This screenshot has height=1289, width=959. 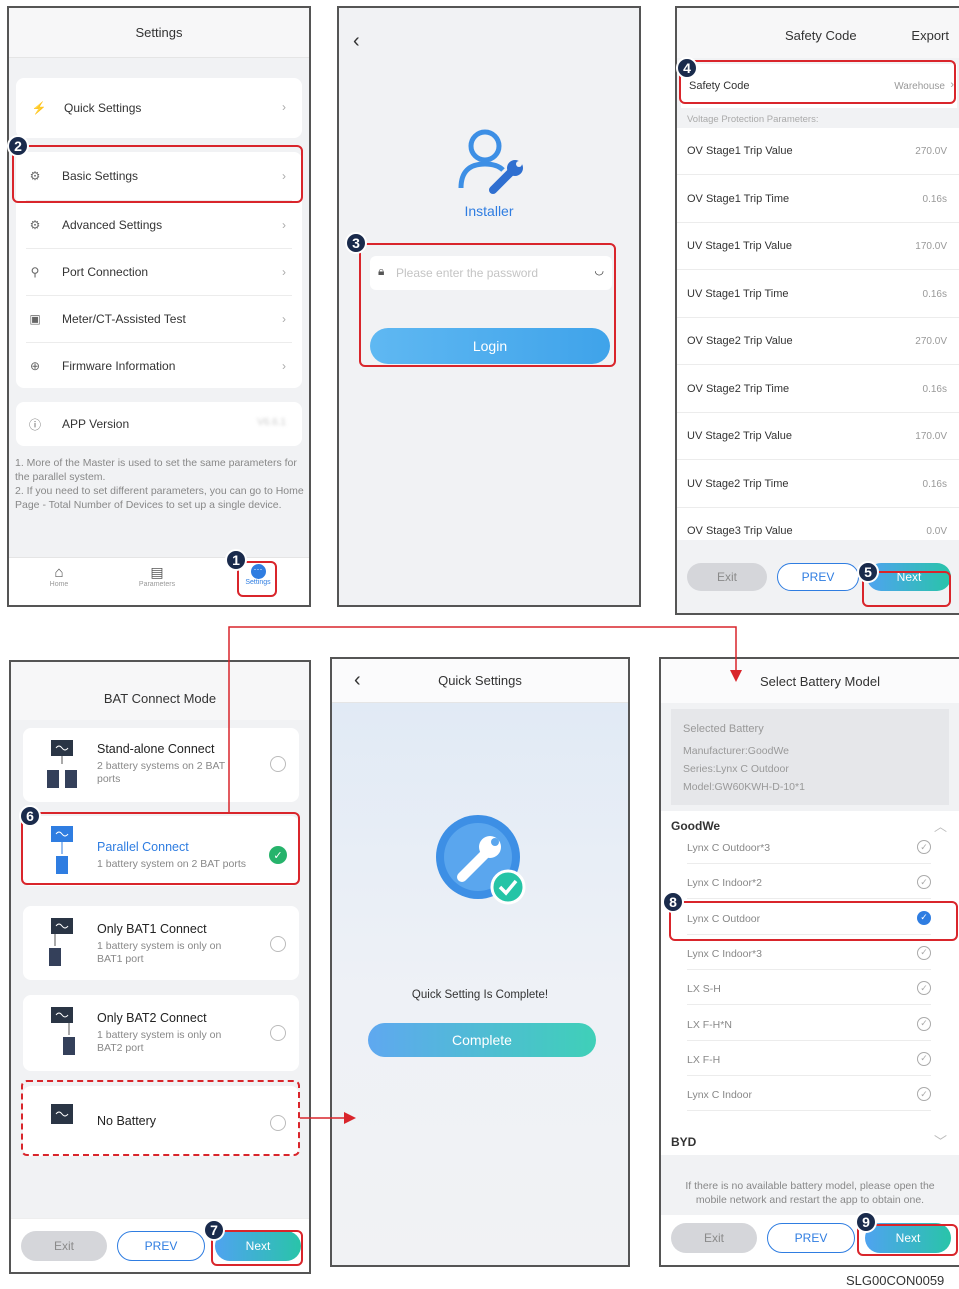 I want to click on menu-item-port-connection: ⚲ Port Connection ›, so click(x=159, y=272).